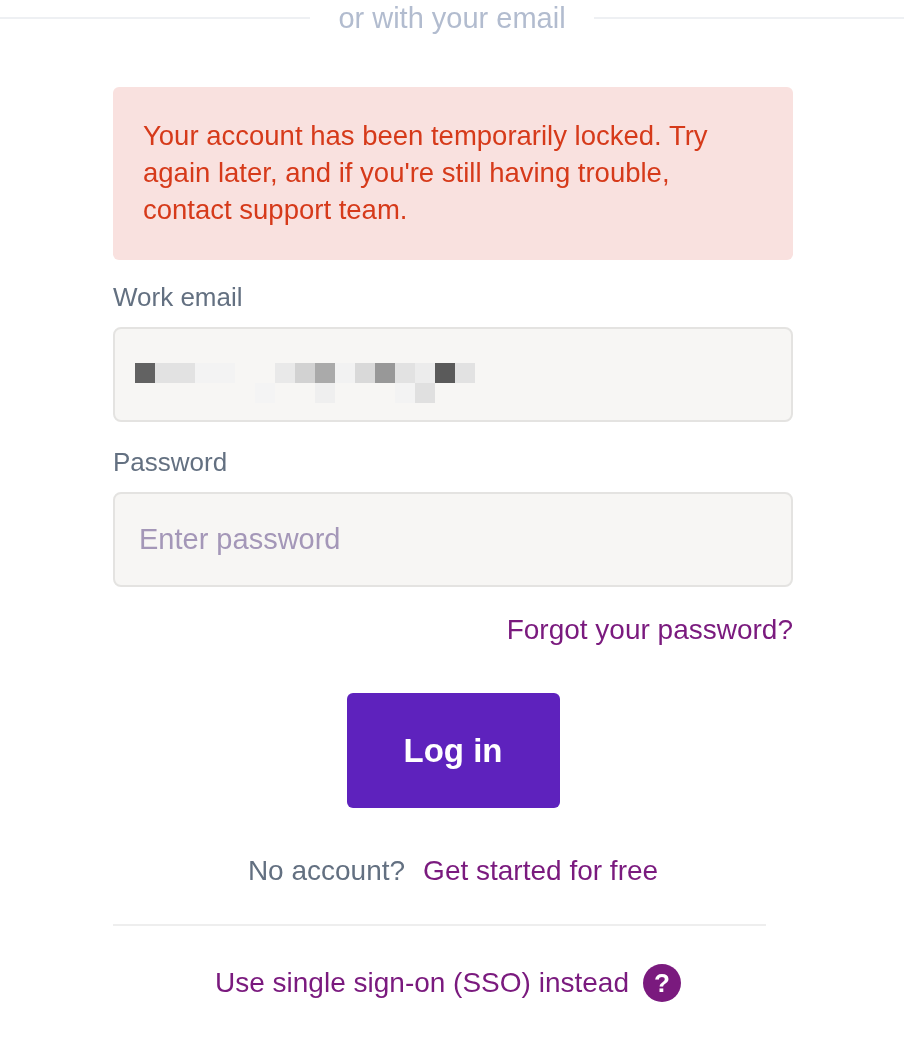 This screenshot has width=904, height=1048. What do you see at coordinates (453, 173) in the screenshot?
I see `error-alert: Your account has been temporarily locked. Try again later, and if you're still having trouble, contact support team.` at bounding box center [453, 173].